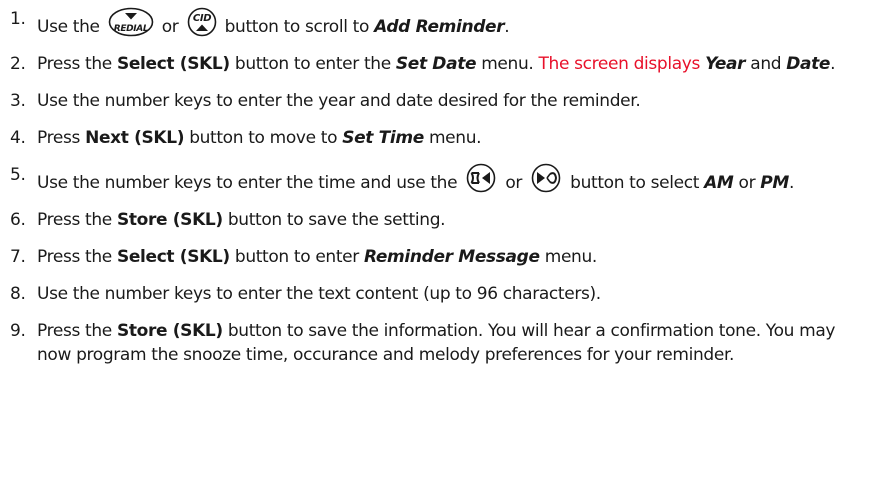 This screenshot has height=496, width=875. I want to click on step-number: 2., so click(18, 64).